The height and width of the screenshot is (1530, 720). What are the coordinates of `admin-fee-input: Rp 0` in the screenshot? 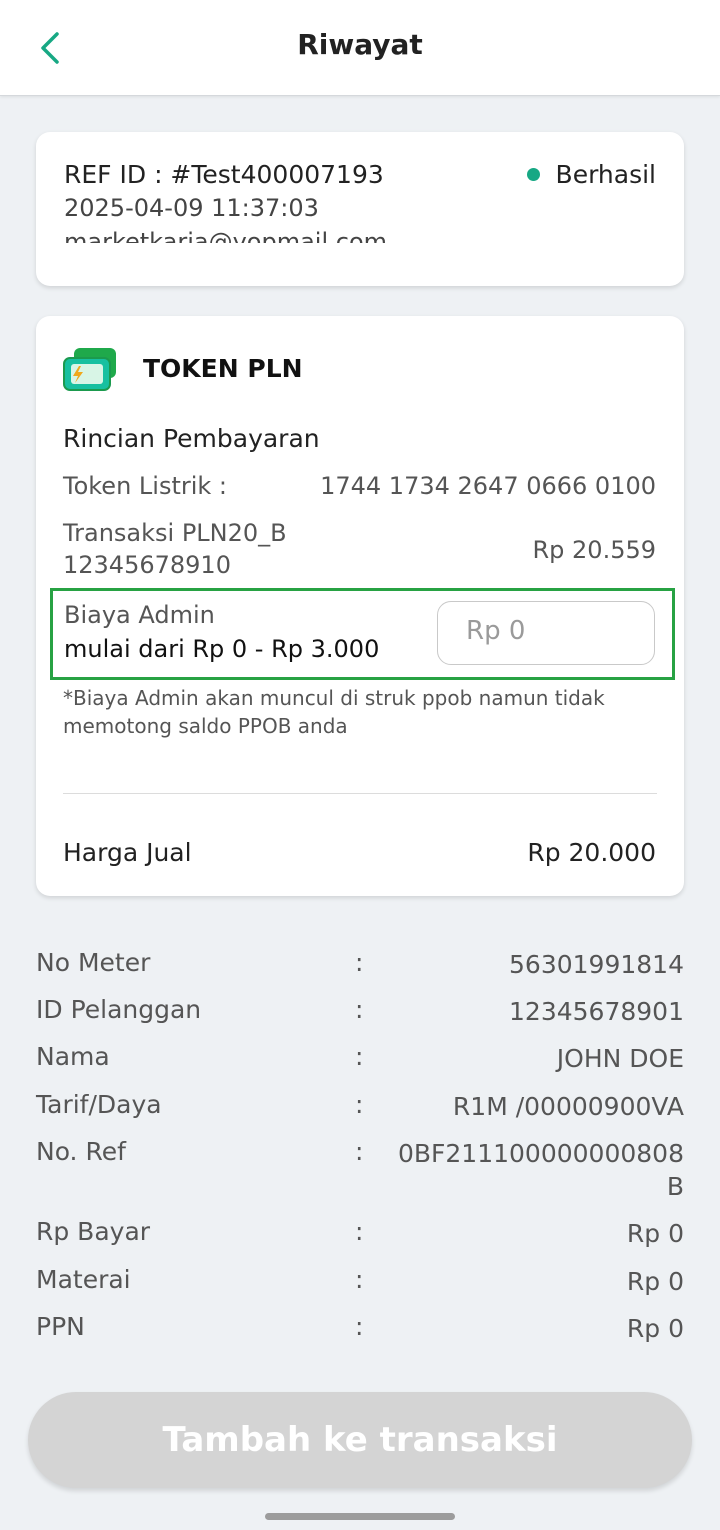 It's located at (546, 633).